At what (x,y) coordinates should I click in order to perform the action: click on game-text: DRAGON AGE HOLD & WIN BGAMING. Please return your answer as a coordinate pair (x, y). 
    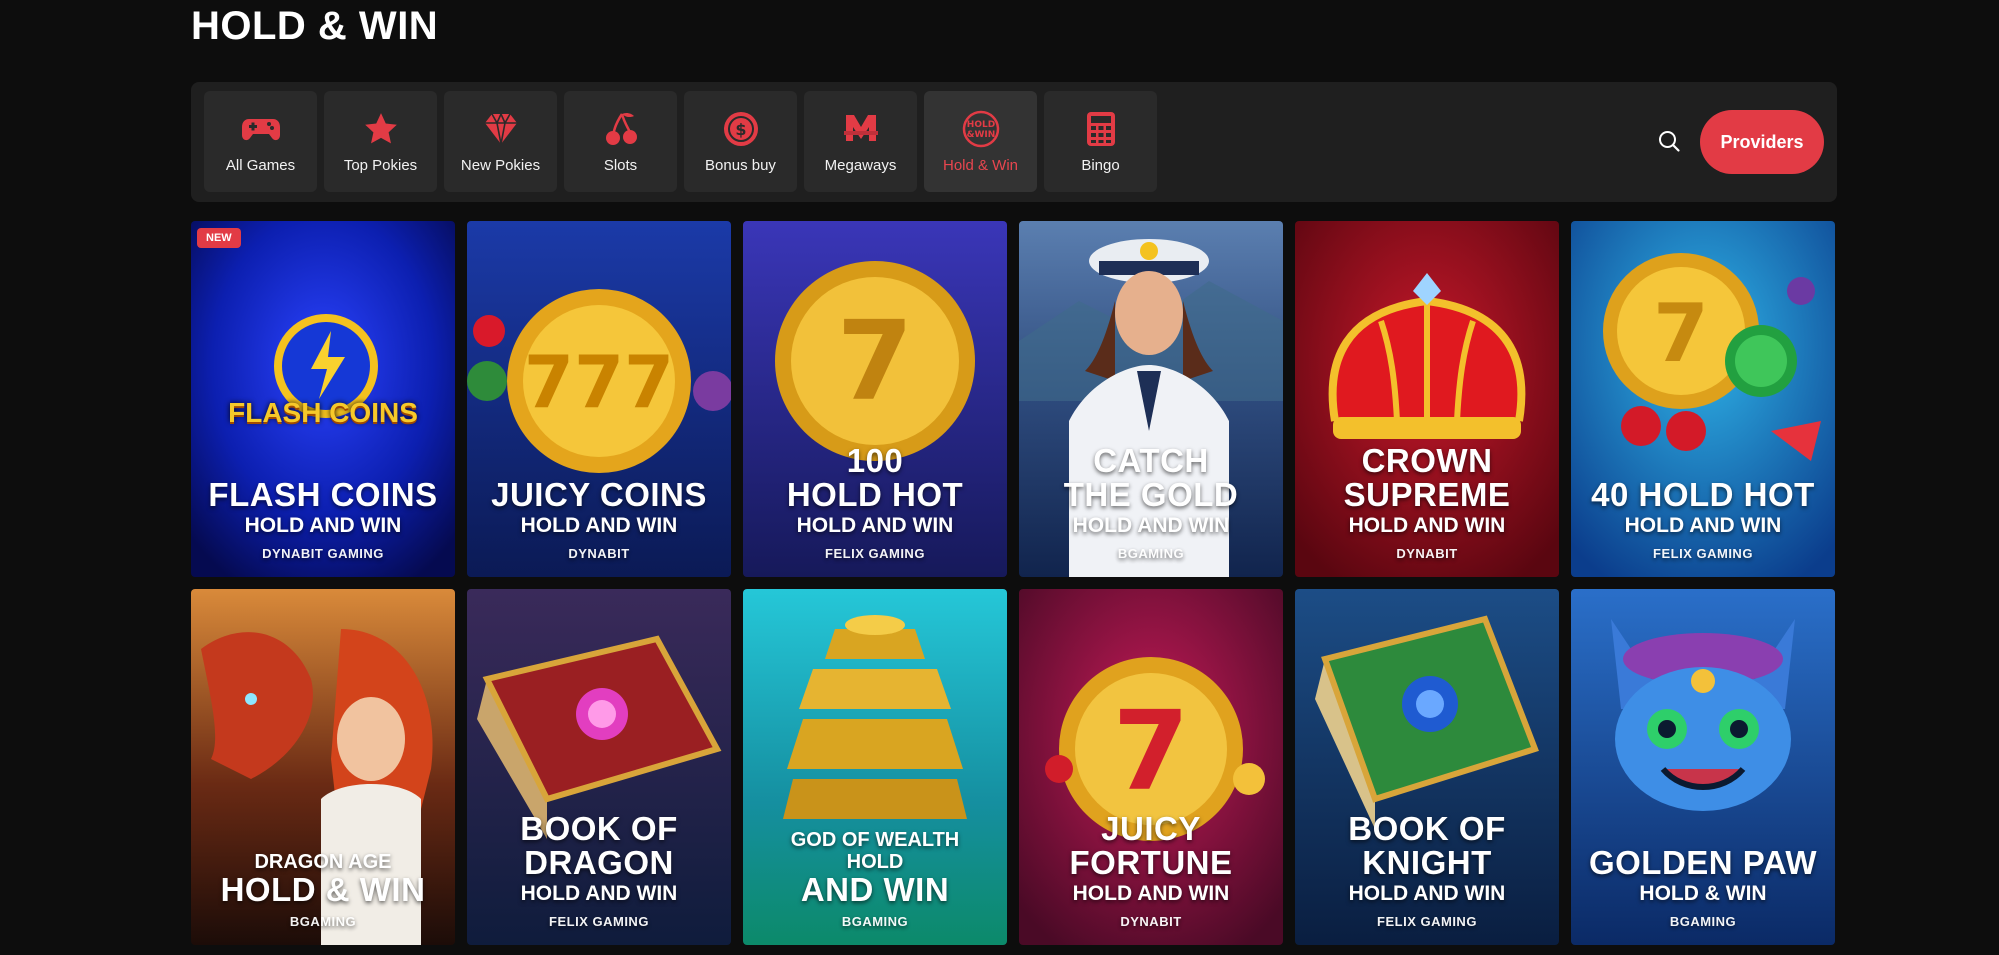
    Looking at the image, I should click on (323, 890).